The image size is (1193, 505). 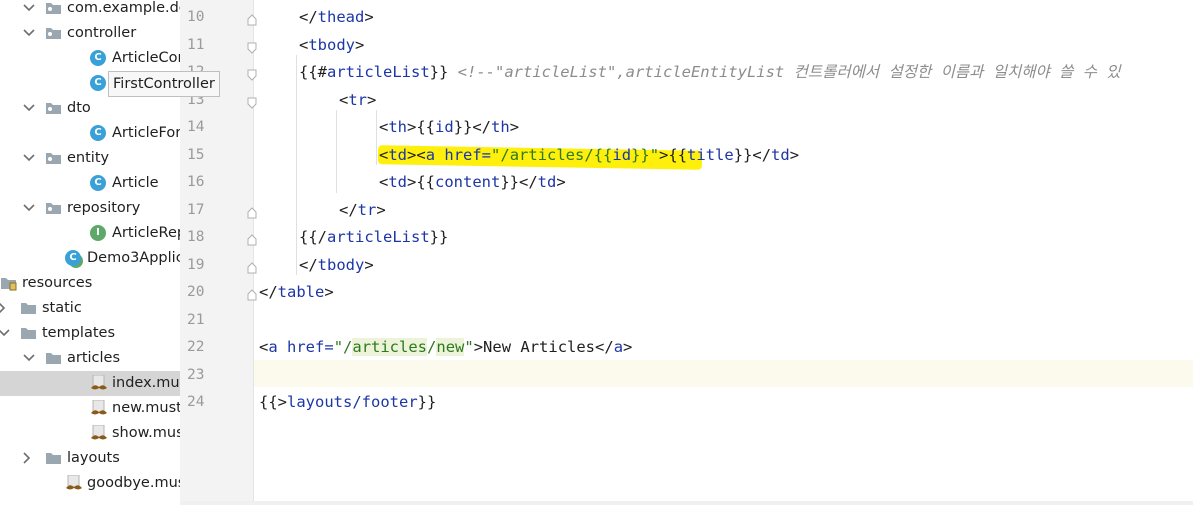 What do you see at coordinates (90, 383) in the screenshot?
I see `tree-item: index.mustache` at bounding box center [90, 383].